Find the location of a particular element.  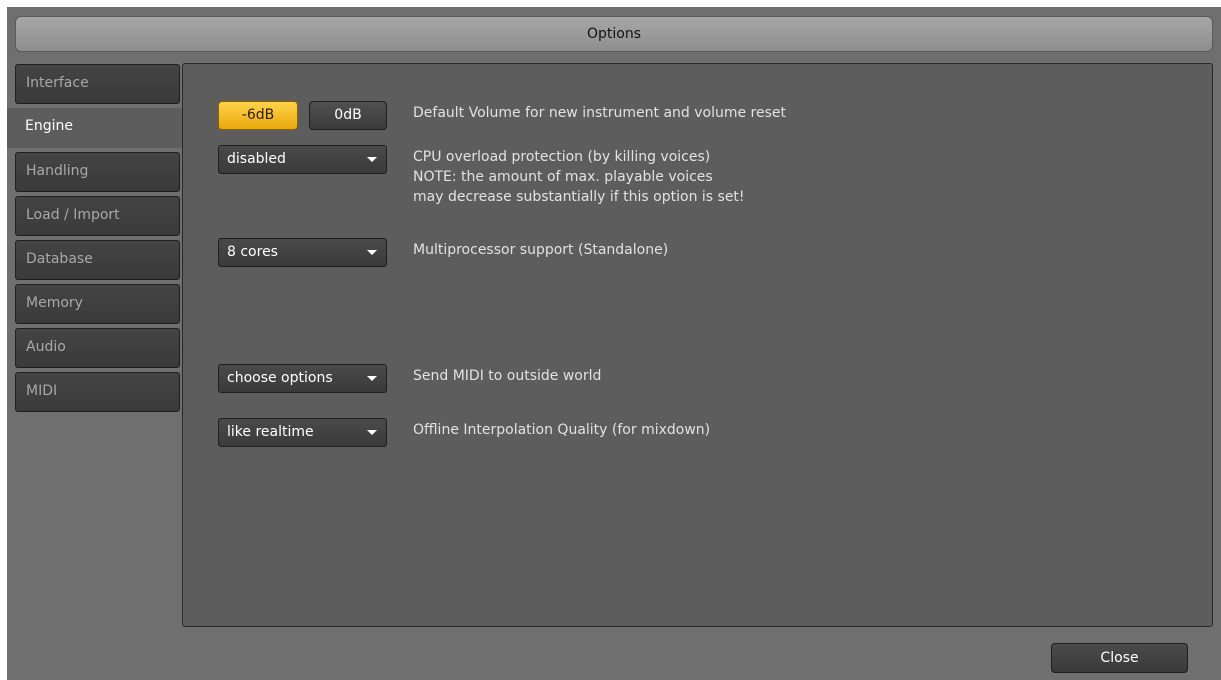

midi-out-description: Send MIDI to outside world is located at coordinates (507, 376).